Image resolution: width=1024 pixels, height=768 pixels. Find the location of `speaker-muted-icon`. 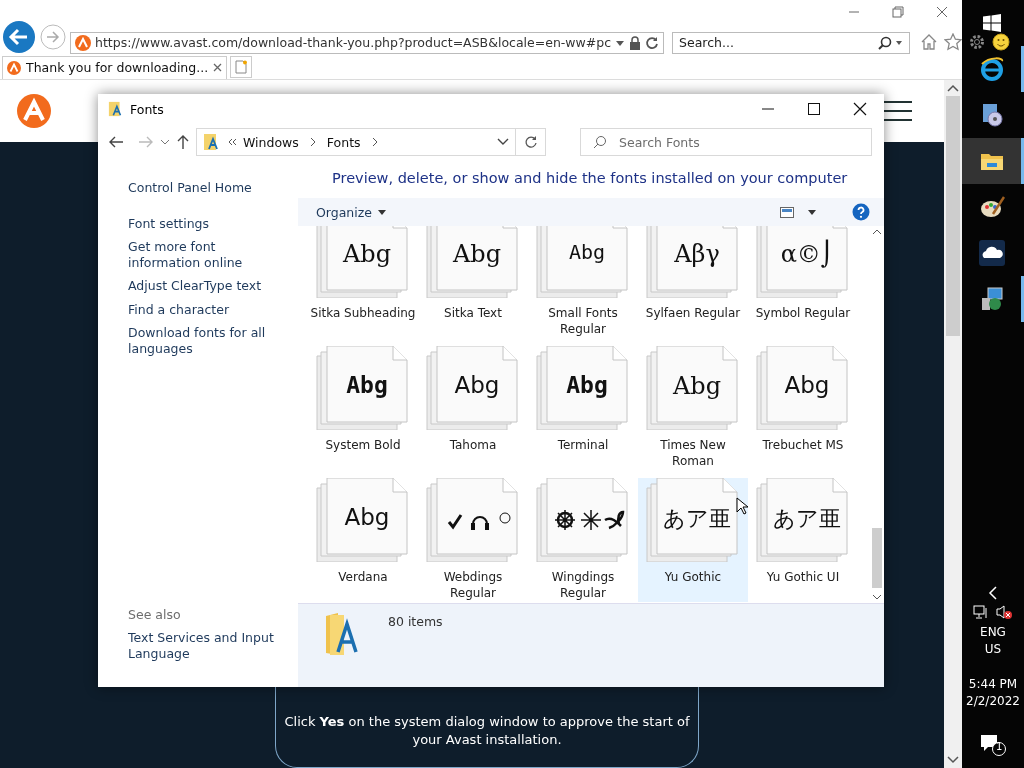

speaker-muted-icon is located at coordinates (1004, 612).